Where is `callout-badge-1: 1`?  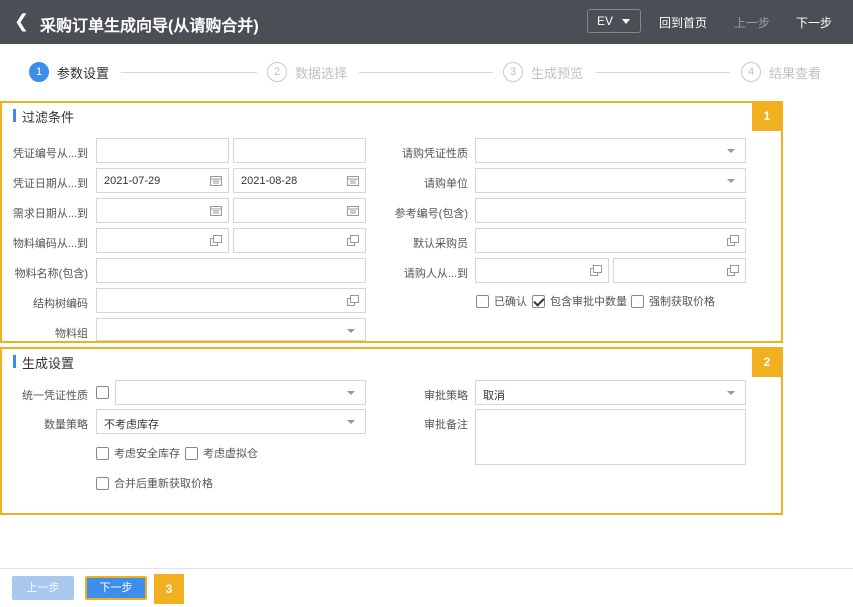
callout-badge-1: 1 is located at coordinates (767, 116).